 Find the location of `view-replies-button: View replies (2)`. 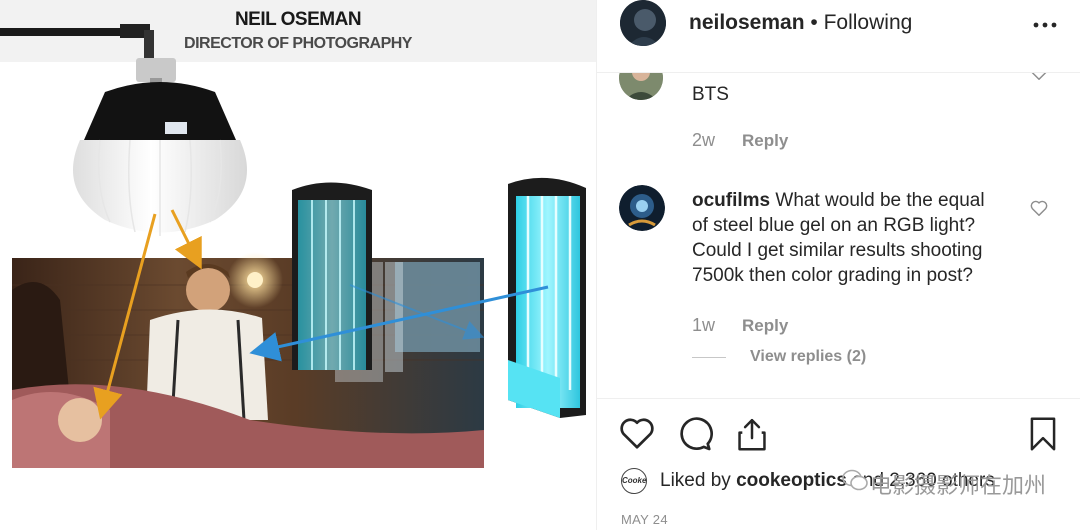

view-replies-button: View replies (2) is located at coordinates (808, 357).